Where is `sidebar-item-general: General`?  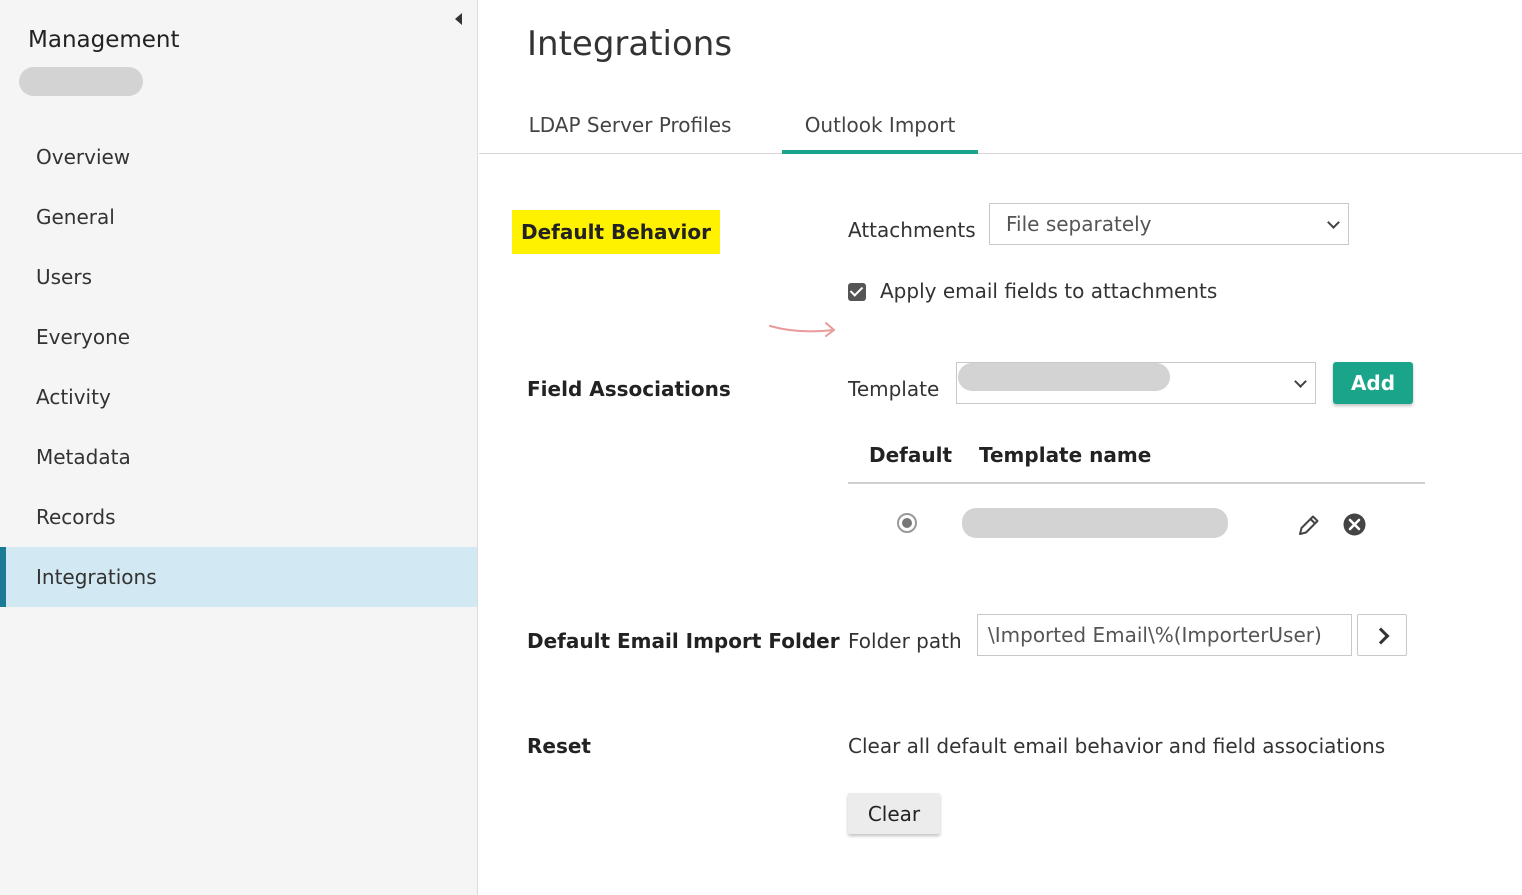
sidebar-item-general: General is located at coordinates (238, 217).